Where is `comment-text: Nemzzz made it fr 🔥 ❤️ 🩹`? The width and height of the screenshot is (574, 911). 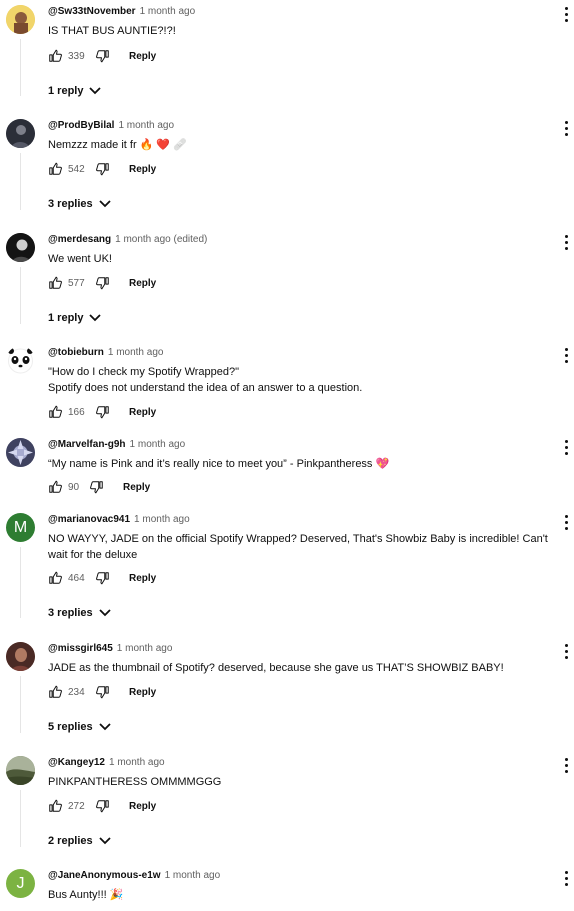
comment-text: Nemzzz made it fr 🔥 ❤️ 🩹 is located at coordinates (308, 145).